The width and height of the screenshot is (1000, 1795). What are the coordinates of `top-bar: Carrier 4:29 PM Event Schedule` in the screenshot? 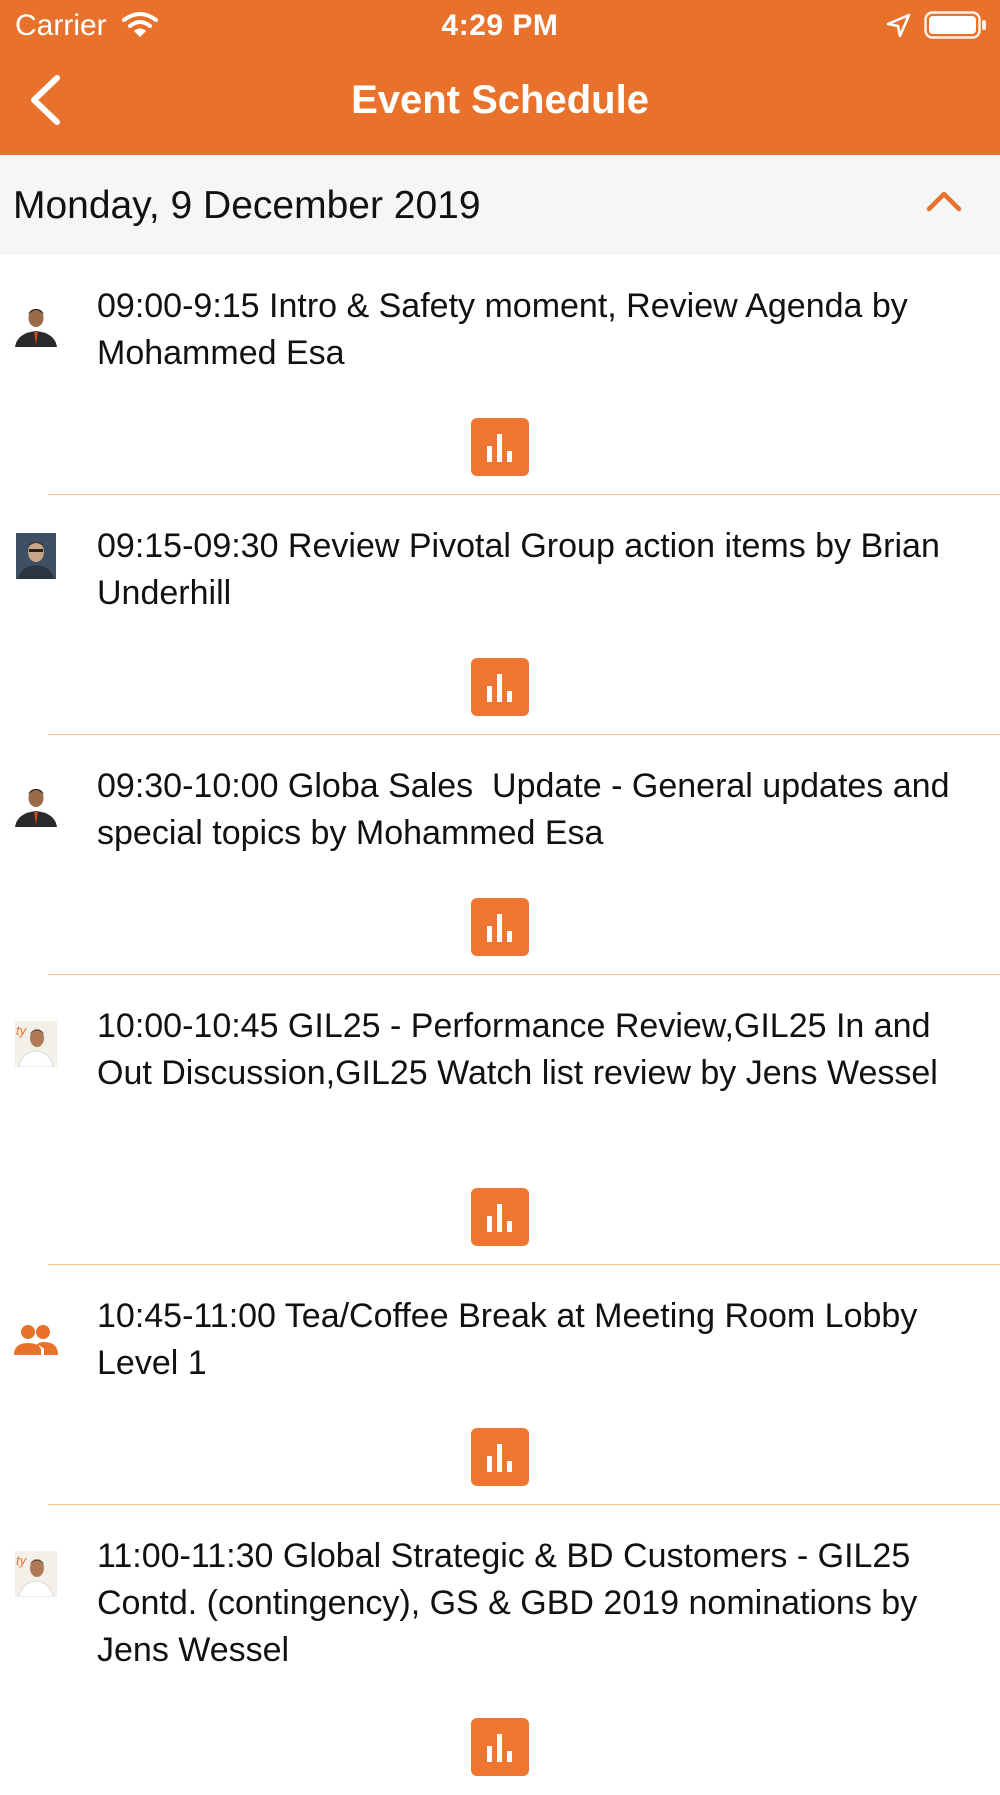 It's located at (500, 77).